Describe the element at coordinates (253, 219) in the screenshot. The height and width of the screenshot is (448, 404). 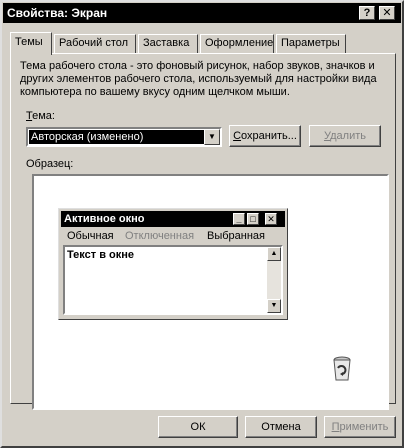
I see `maximize-icon: □` at that location.